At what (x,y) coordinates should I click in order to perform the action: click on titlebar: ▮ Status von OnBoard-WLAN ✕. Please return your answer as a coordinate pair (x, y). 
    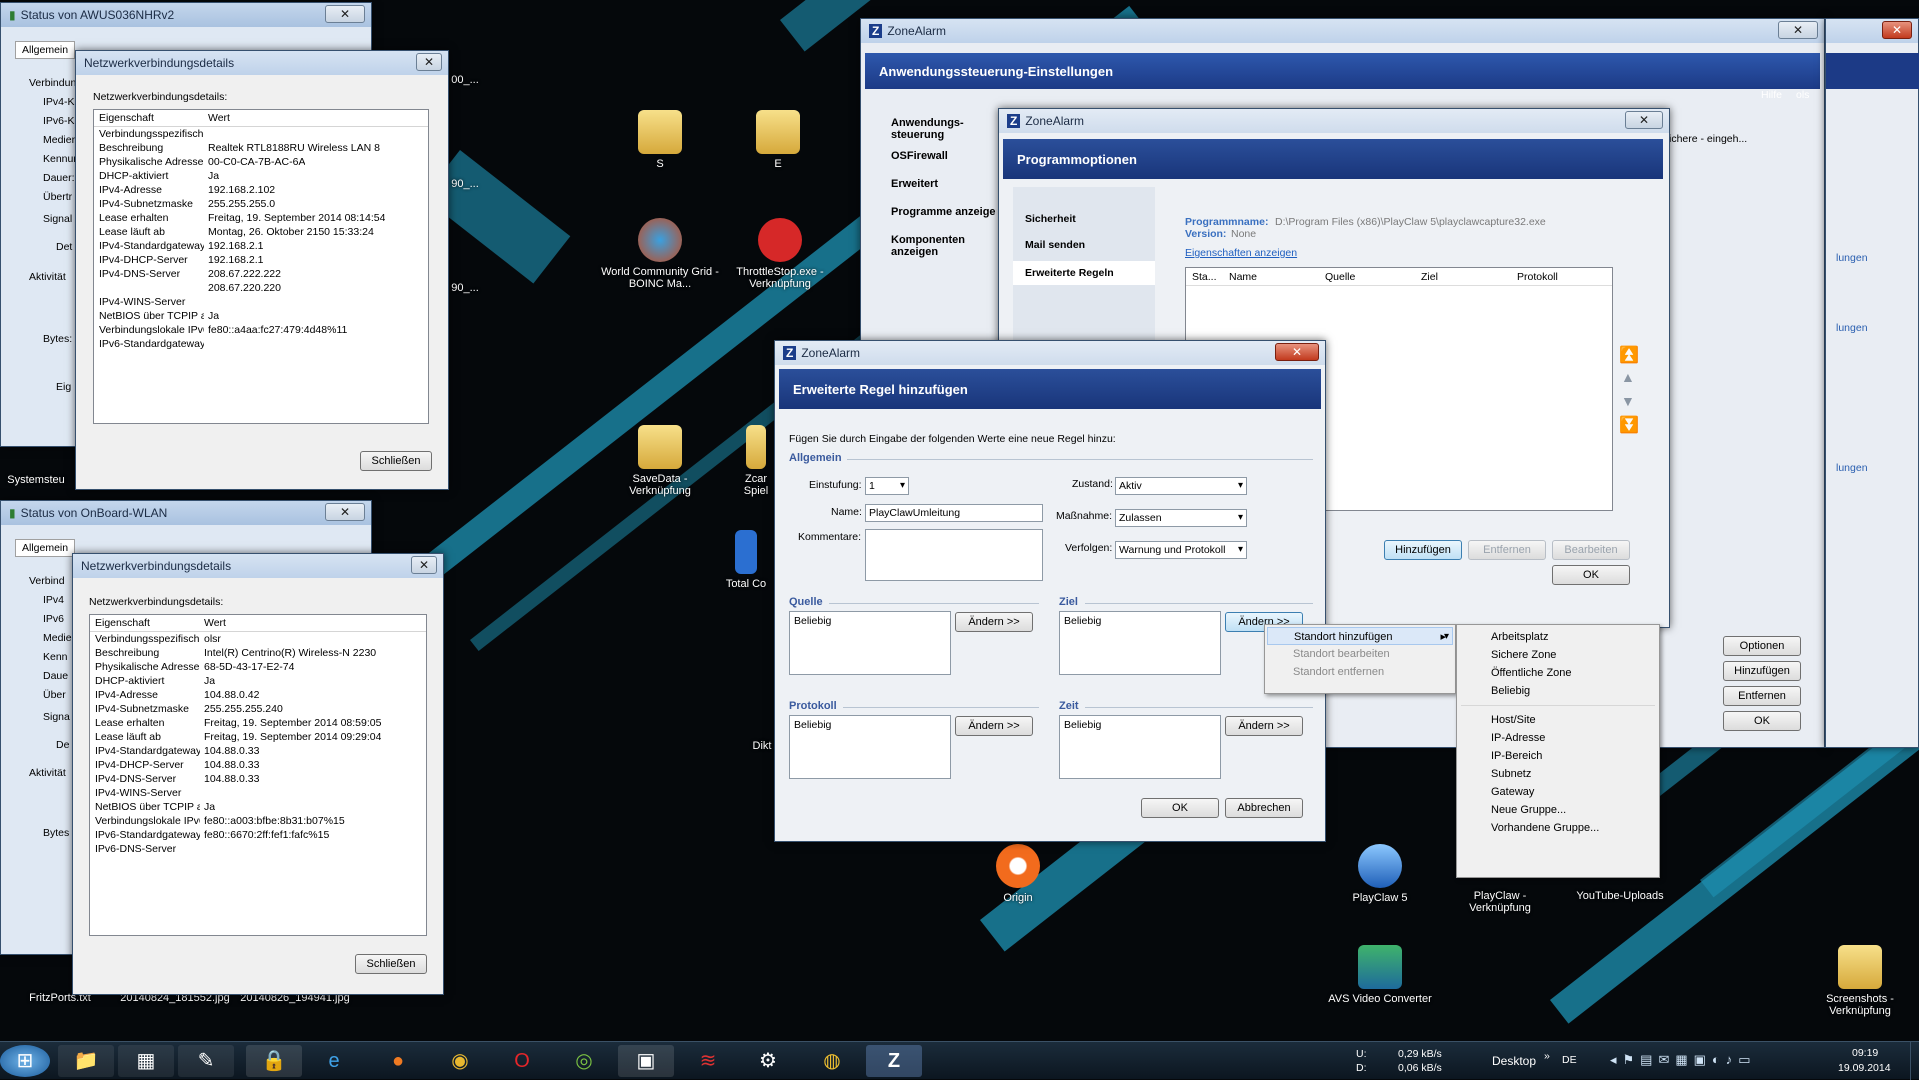
    Looking at the image, I should click on (186, 513).